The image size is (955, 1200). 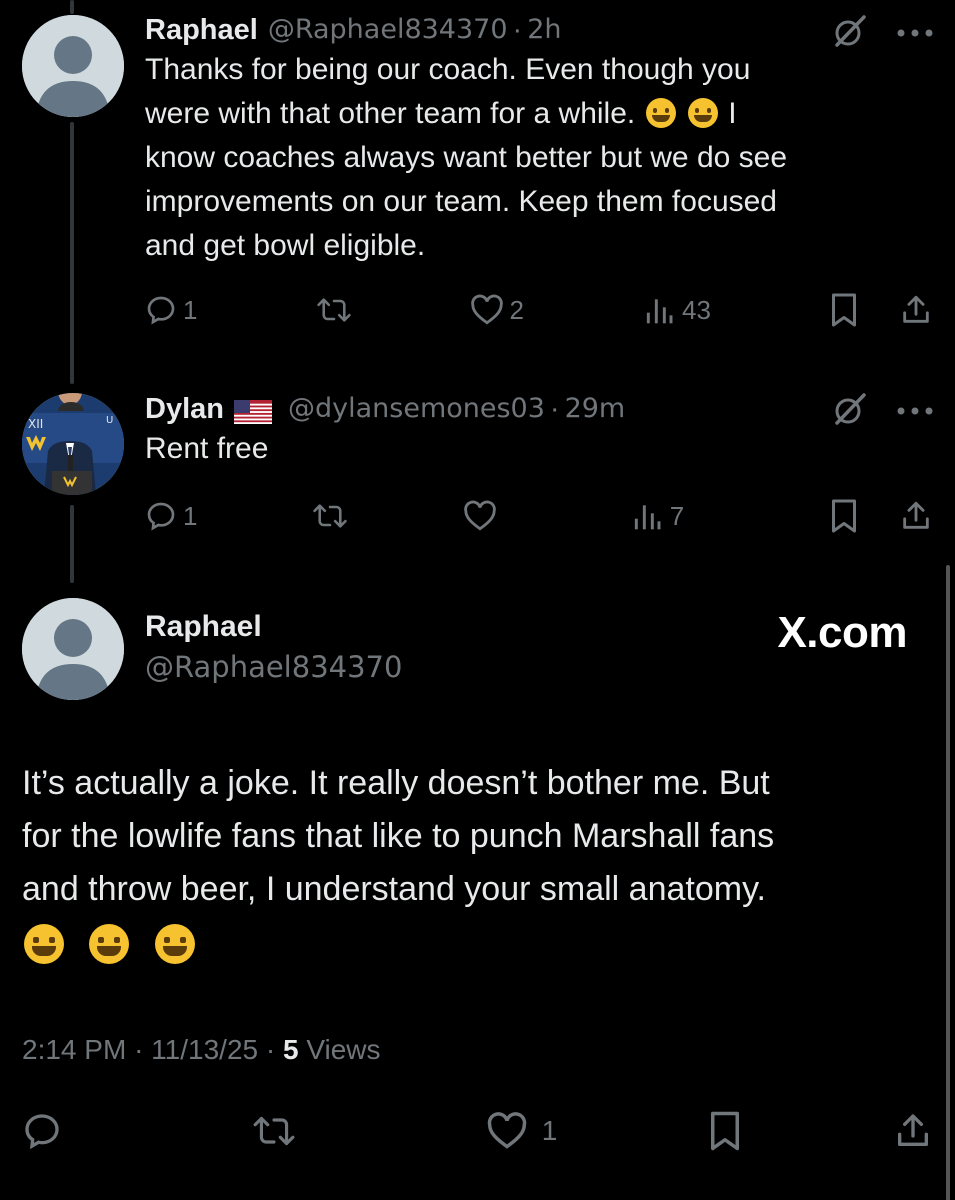 I want to click on xcom-watermark: X.com, so click(x=842, y=632).